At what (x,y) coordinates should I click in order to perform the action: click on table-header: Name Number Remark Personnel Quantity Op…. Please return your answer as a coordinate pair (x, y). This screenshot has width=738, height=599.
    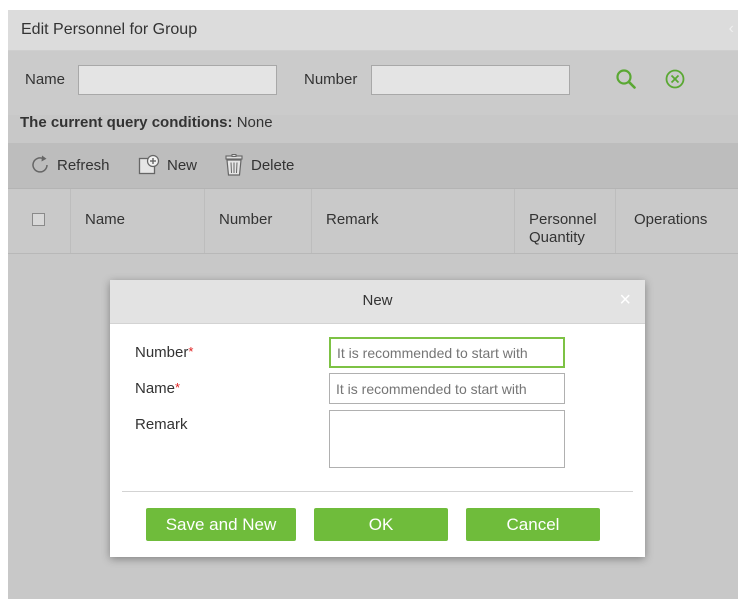
    Looking at the image, I should click on (373, 221).